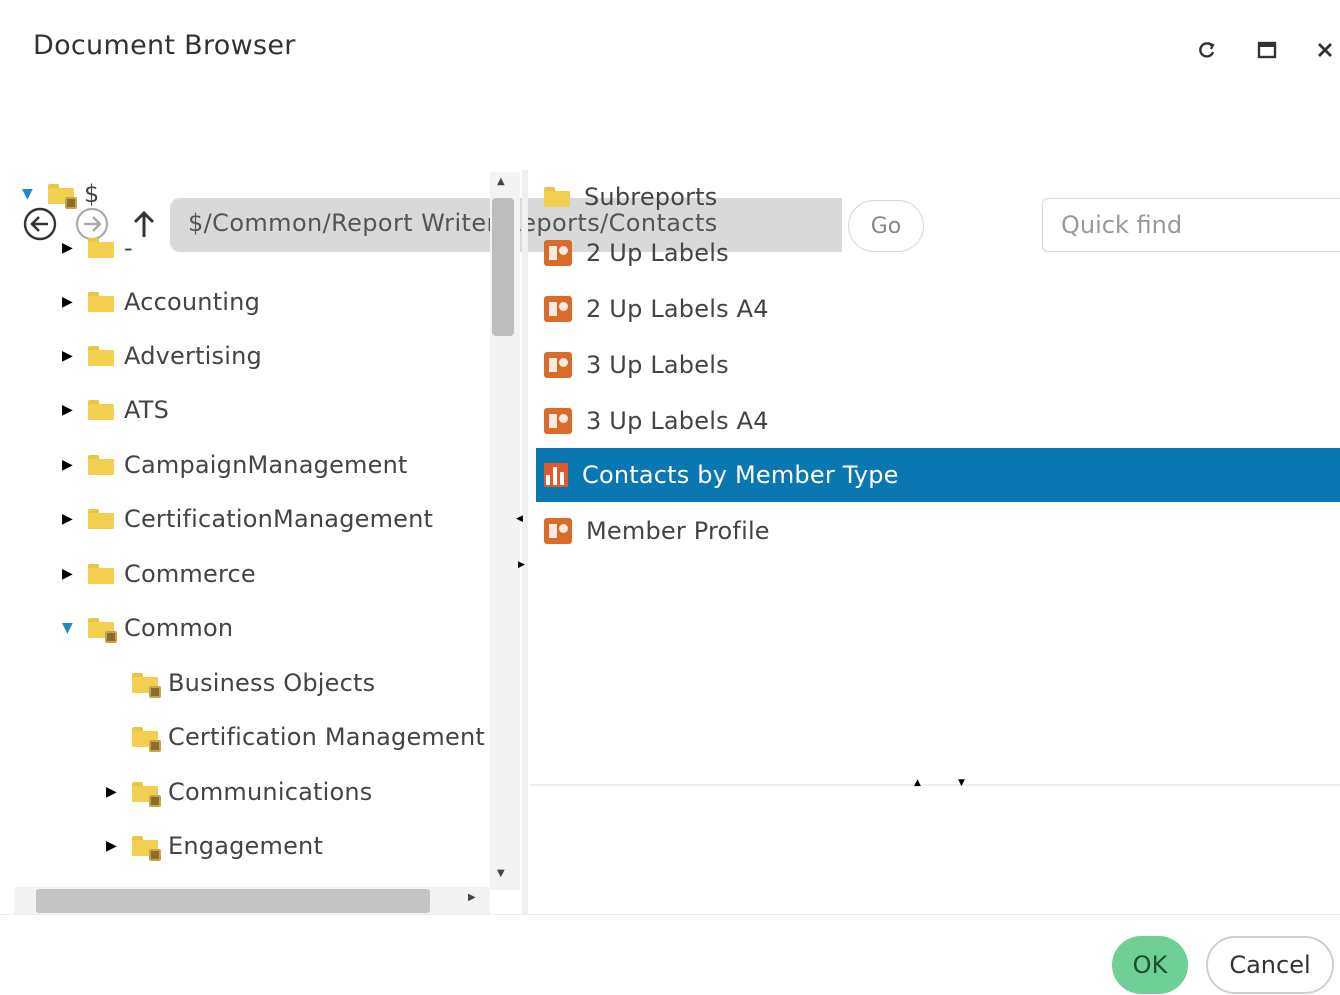 The height and width of the screenshot is (995, 1340). Describe the element at coordinates (938, 253) in the screenshot. I see `list-item-report: 2 Up Labels` at that location.